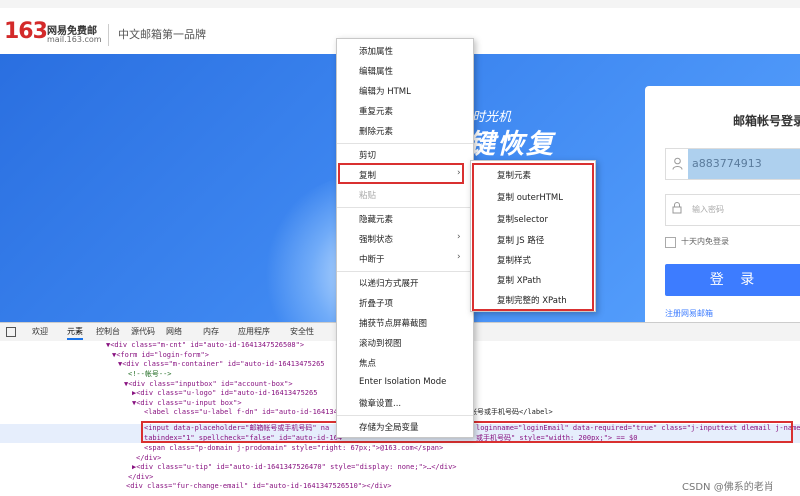 This screenshot has width=800, height=496. Describe the element at coordinates (677, 163) in the screenshot. I see `user-icon` at that location.